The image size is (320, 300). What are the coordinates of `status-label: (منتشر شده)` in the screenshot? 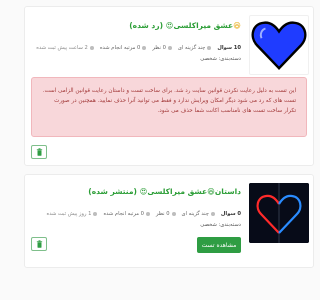 It's located at (112, 191).